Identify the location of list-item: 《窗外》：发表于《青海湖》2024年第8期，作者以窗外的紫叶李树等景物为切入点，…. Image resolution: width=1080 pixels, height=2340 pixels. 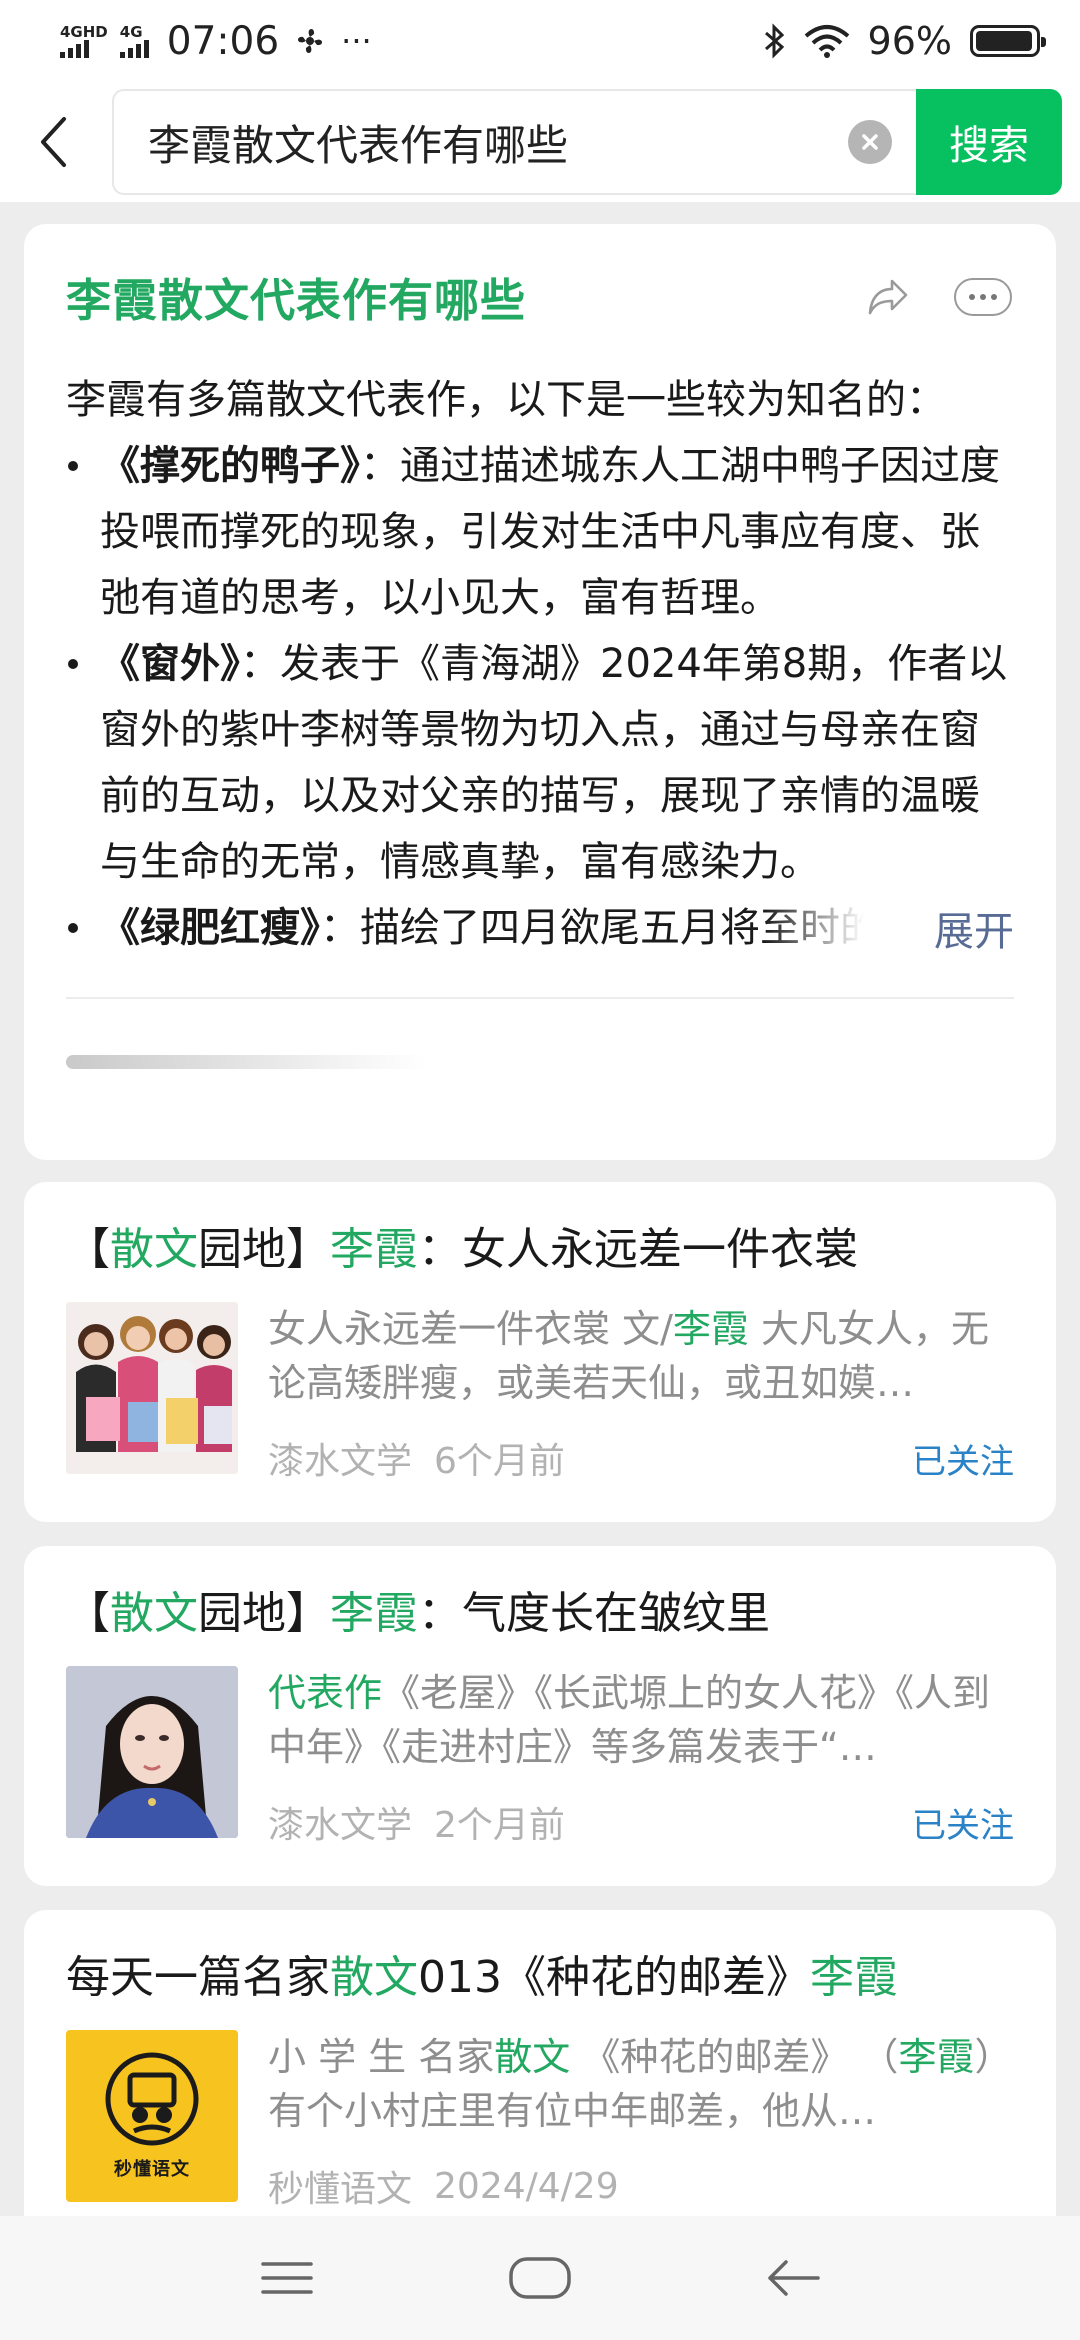
(540, 763).